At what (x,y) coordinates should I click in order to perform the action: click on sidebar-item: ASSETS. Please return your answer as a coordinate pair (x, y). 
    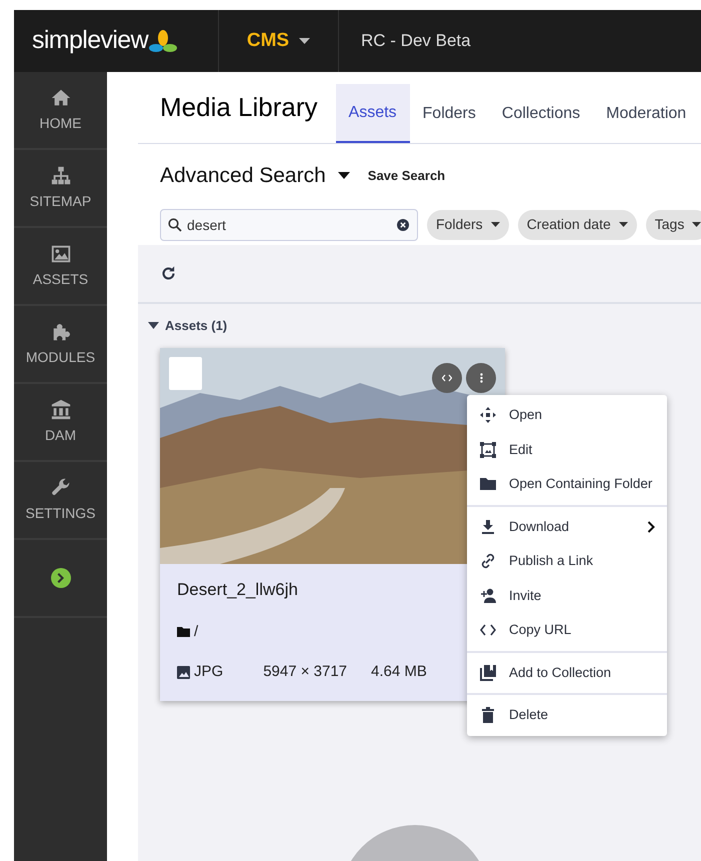
    Looking at the image, I should click on (60, 267).